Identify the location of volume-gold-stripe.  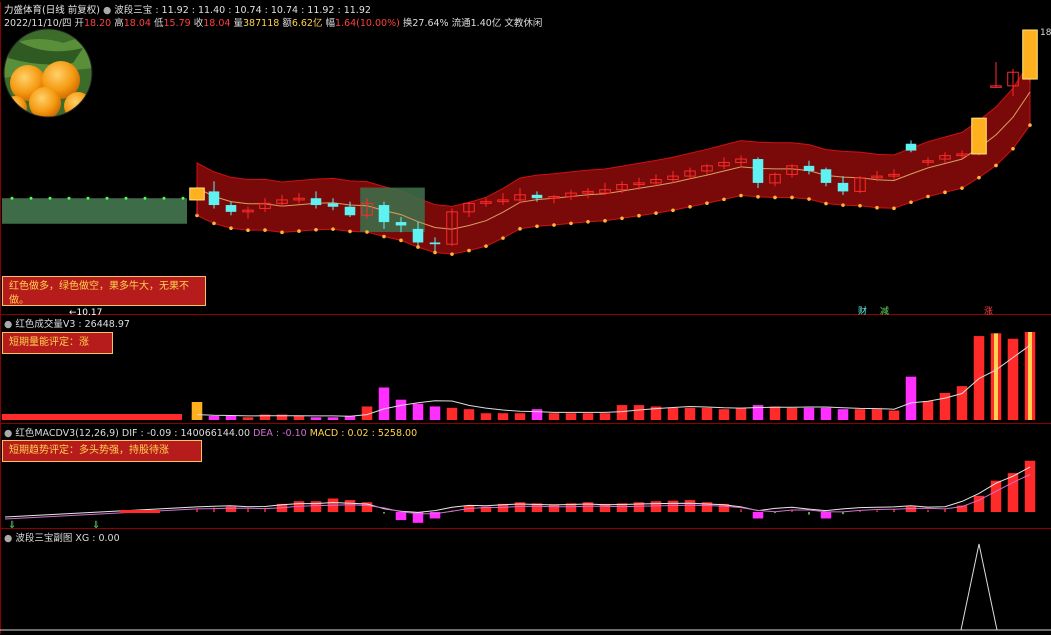
(996, 376).